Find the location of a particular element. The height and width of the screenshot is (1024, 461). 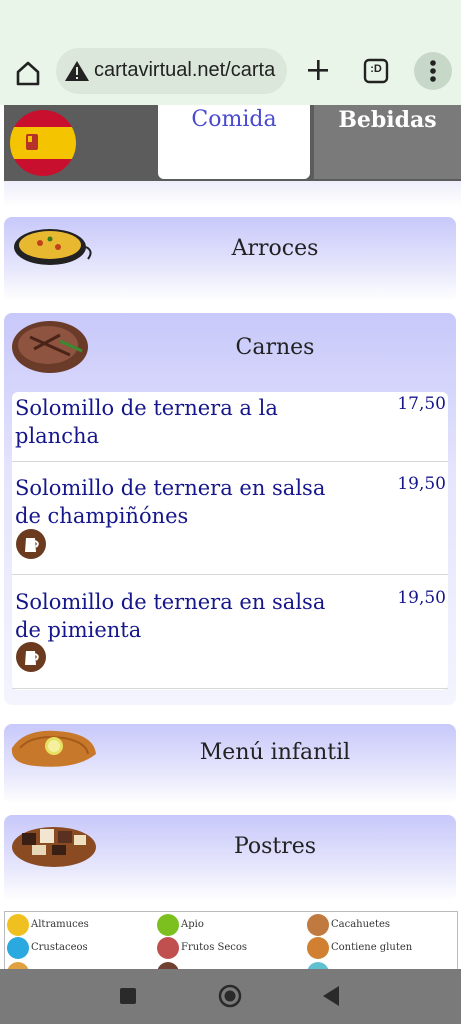

browser-toolbar: cartavirtual.net/carta :D is located at coordinates (230, 52).